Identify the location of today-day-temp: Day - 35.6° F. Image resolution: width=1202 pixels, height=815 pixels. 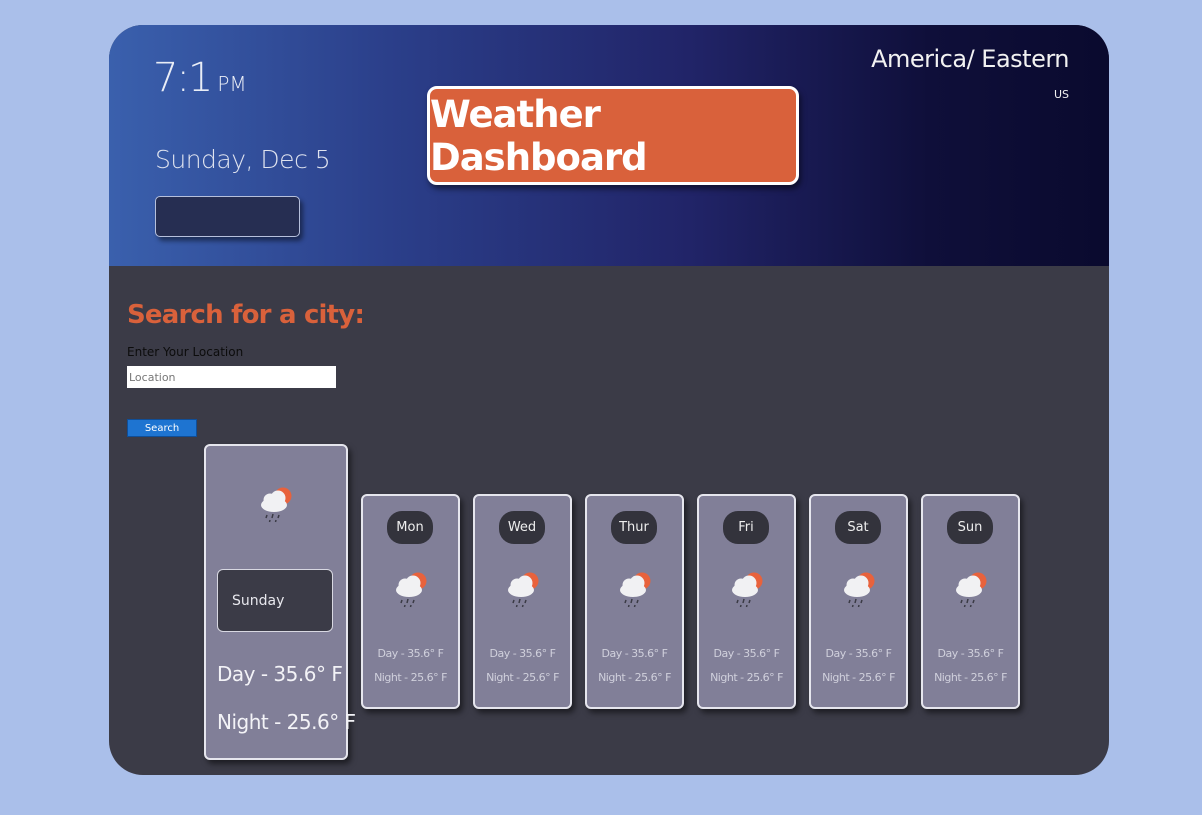
(280, 674).